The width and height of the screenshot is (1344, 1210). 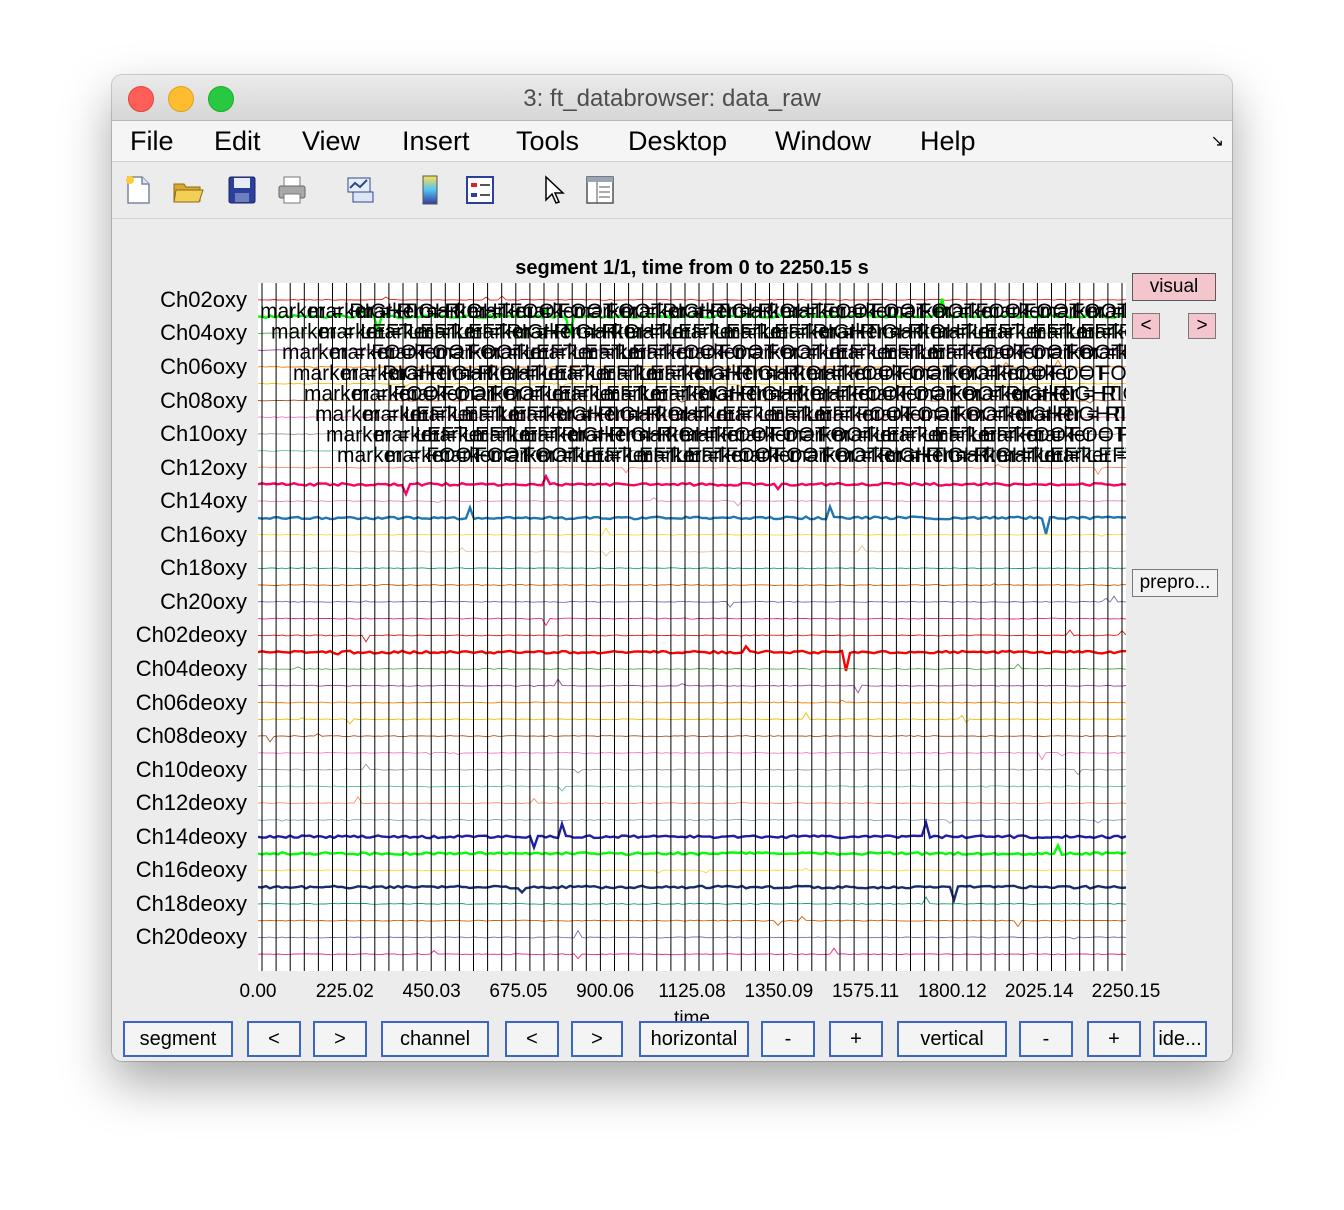 What do you see at coordinates (677, 141) in the screenshot?
I see `menu-desktop: Desktop` at bounding box center [677, 141].